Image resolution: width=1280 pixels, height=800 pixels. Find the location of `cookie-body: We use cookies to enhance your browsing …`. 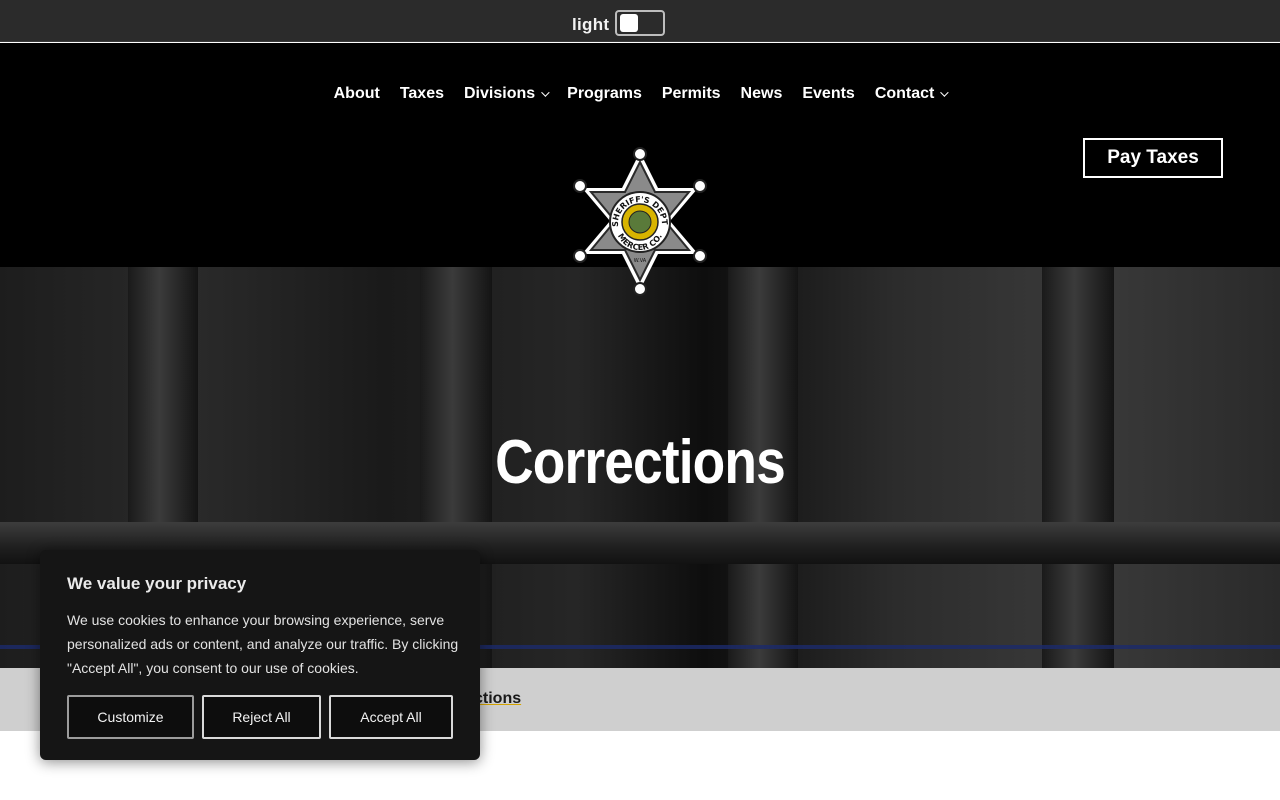

cookie-body: We use cookies to enhance your browsing … is located at coordinates (263, 644).